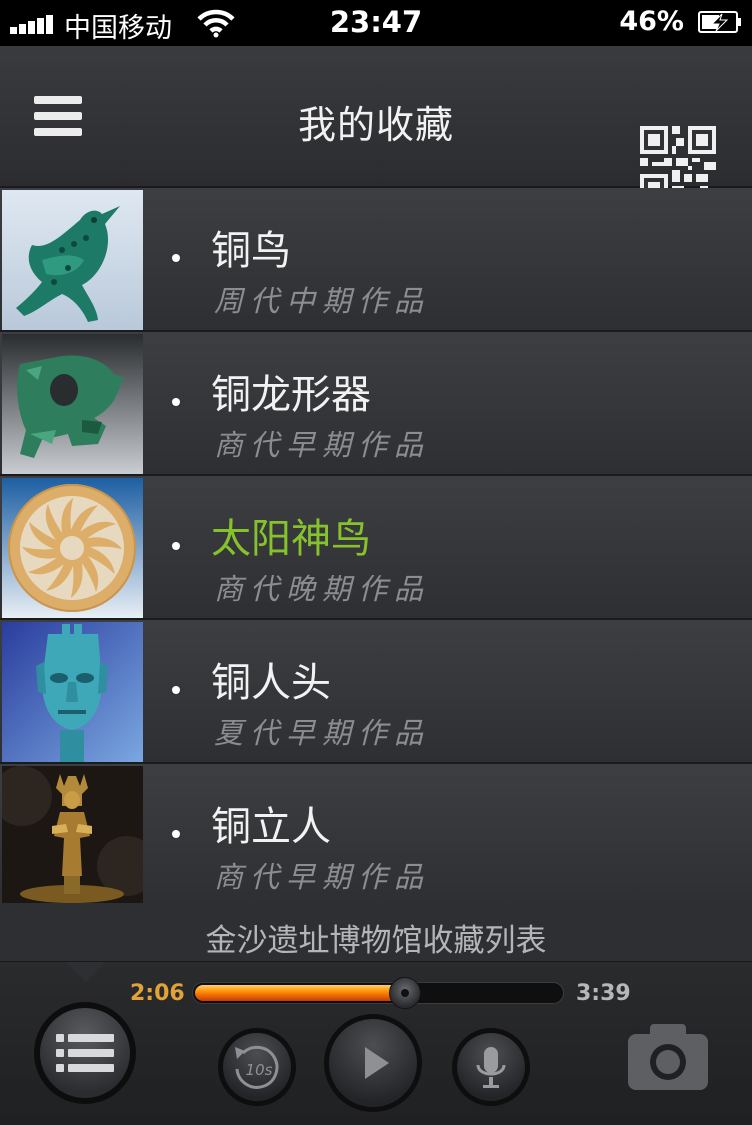  What do you see at coordinates (86, 972) in the screenshot?
I see `caption-pointer` at bounding box center [86, 972].